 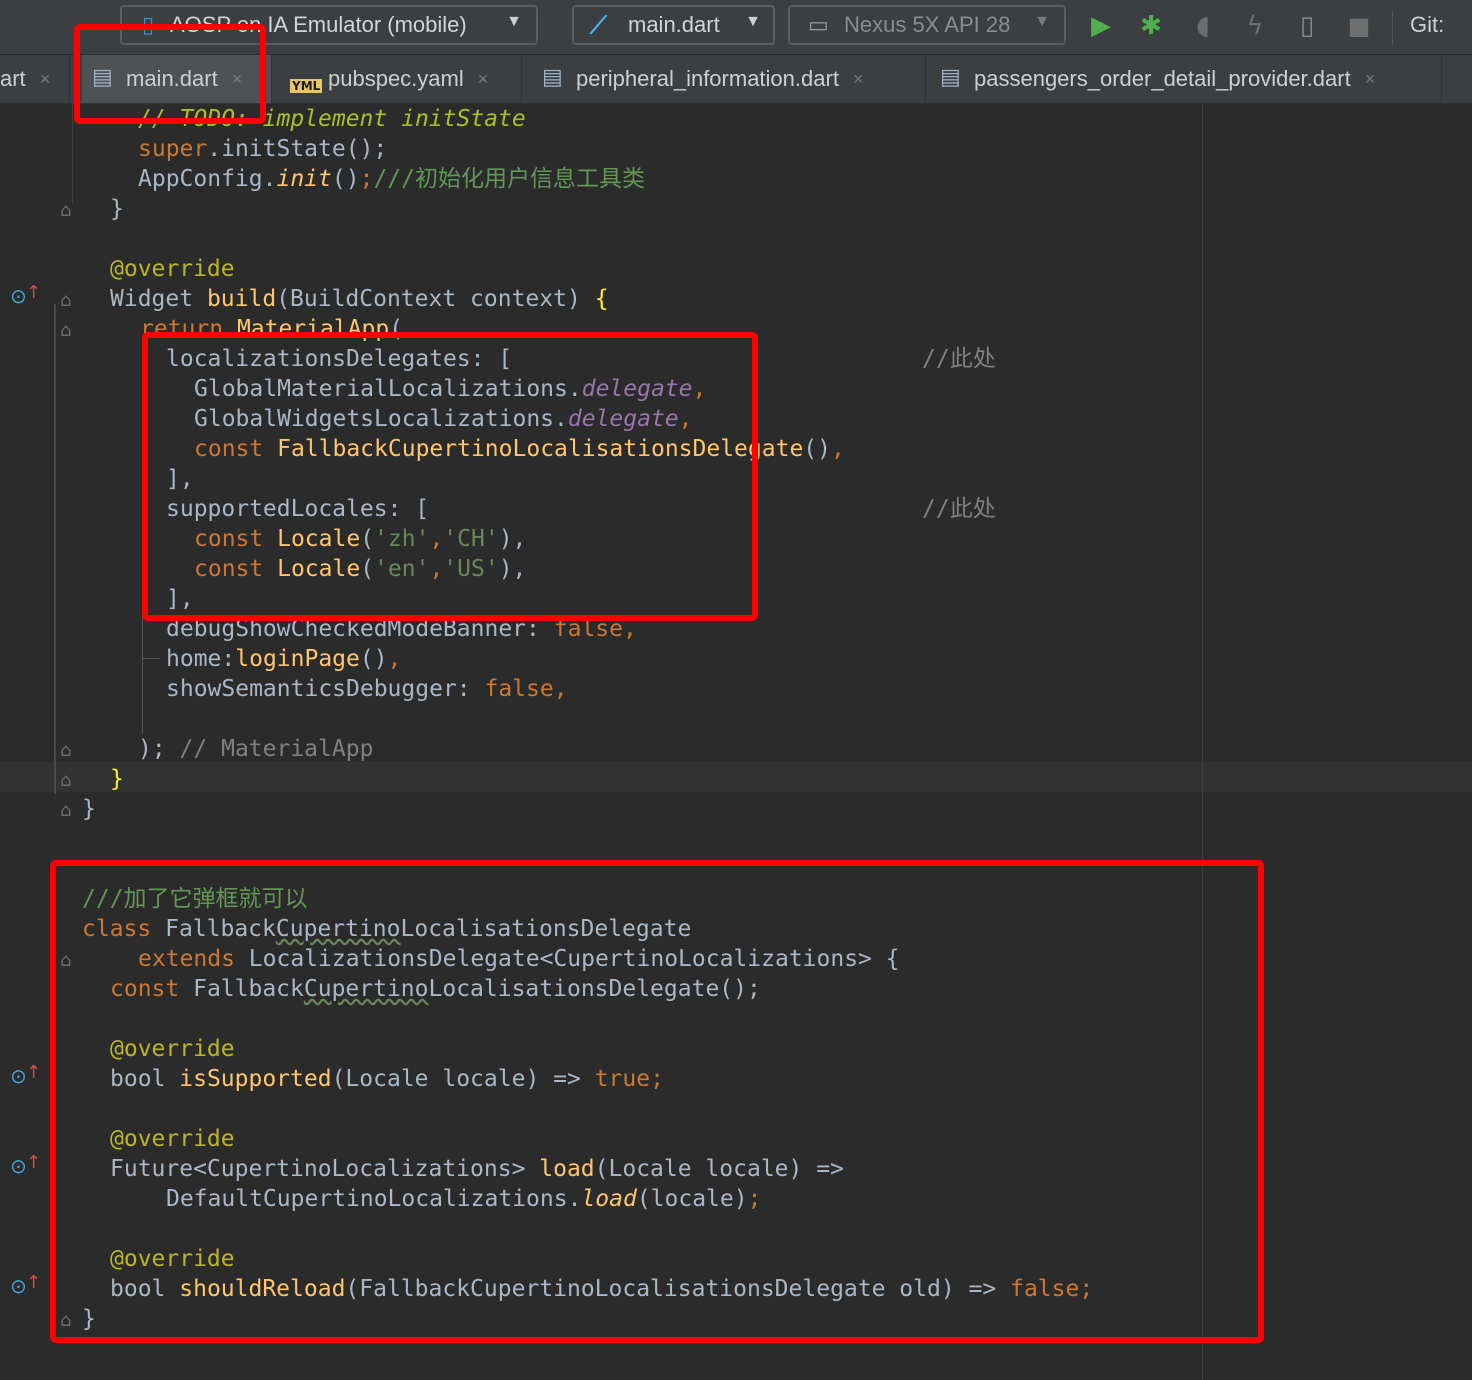 I want to click on tab-label: pubspec.yaml, so click(x=396, y=78).